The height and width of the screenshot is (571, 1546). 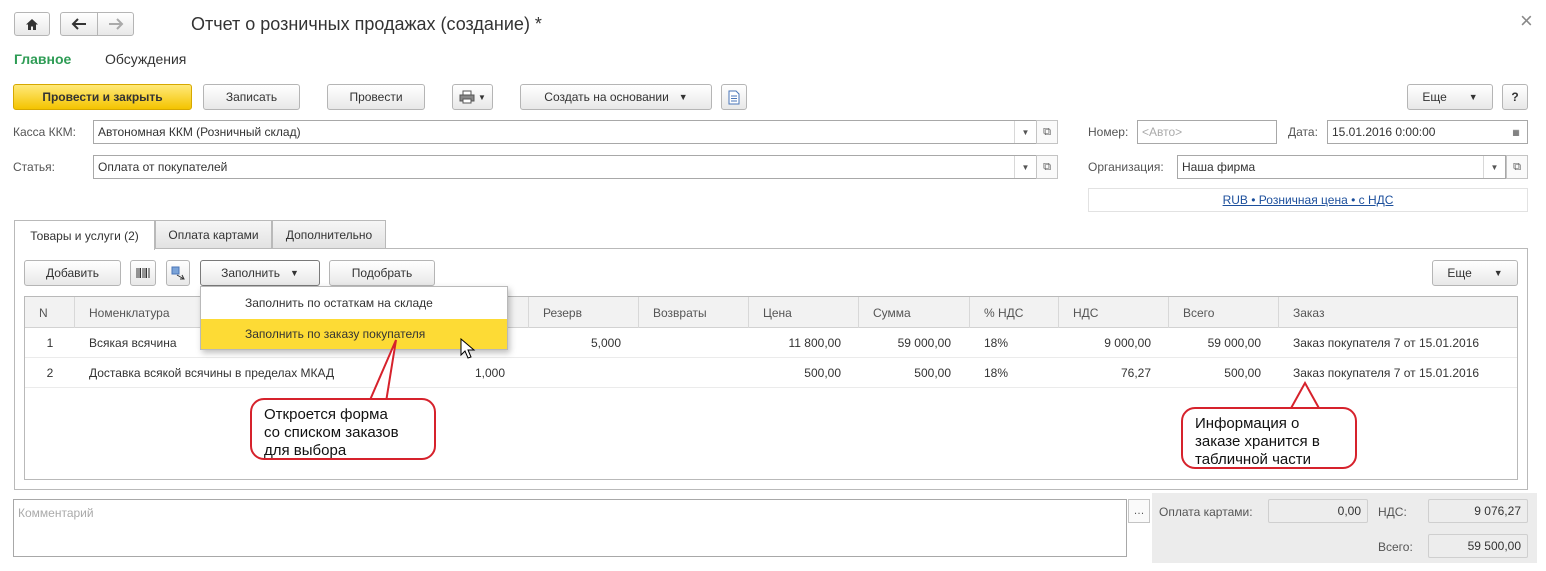 I want to click on mouse-cursor-icon, so click(x=468, y=348).